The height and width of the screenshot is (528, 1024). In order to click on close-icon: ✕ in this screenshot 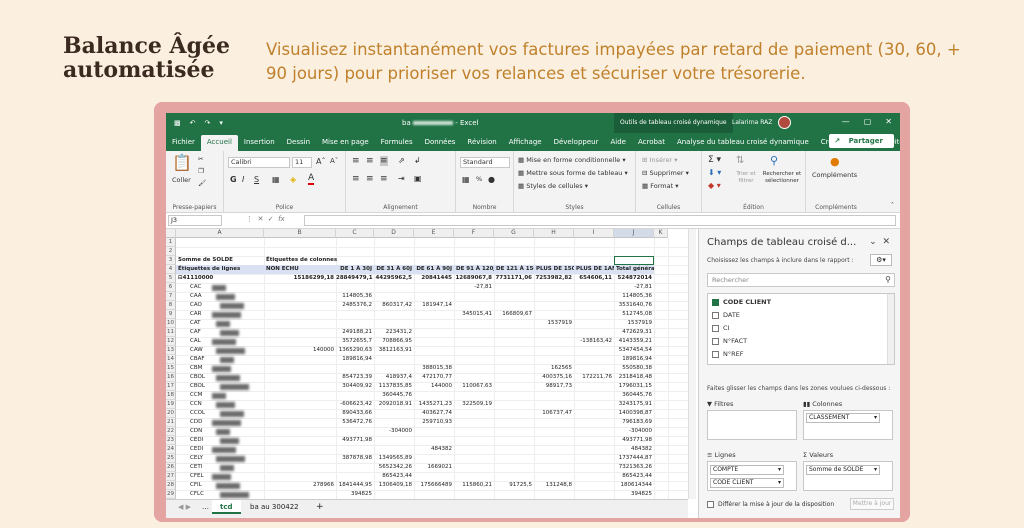, I will do `click(886, 242)`.